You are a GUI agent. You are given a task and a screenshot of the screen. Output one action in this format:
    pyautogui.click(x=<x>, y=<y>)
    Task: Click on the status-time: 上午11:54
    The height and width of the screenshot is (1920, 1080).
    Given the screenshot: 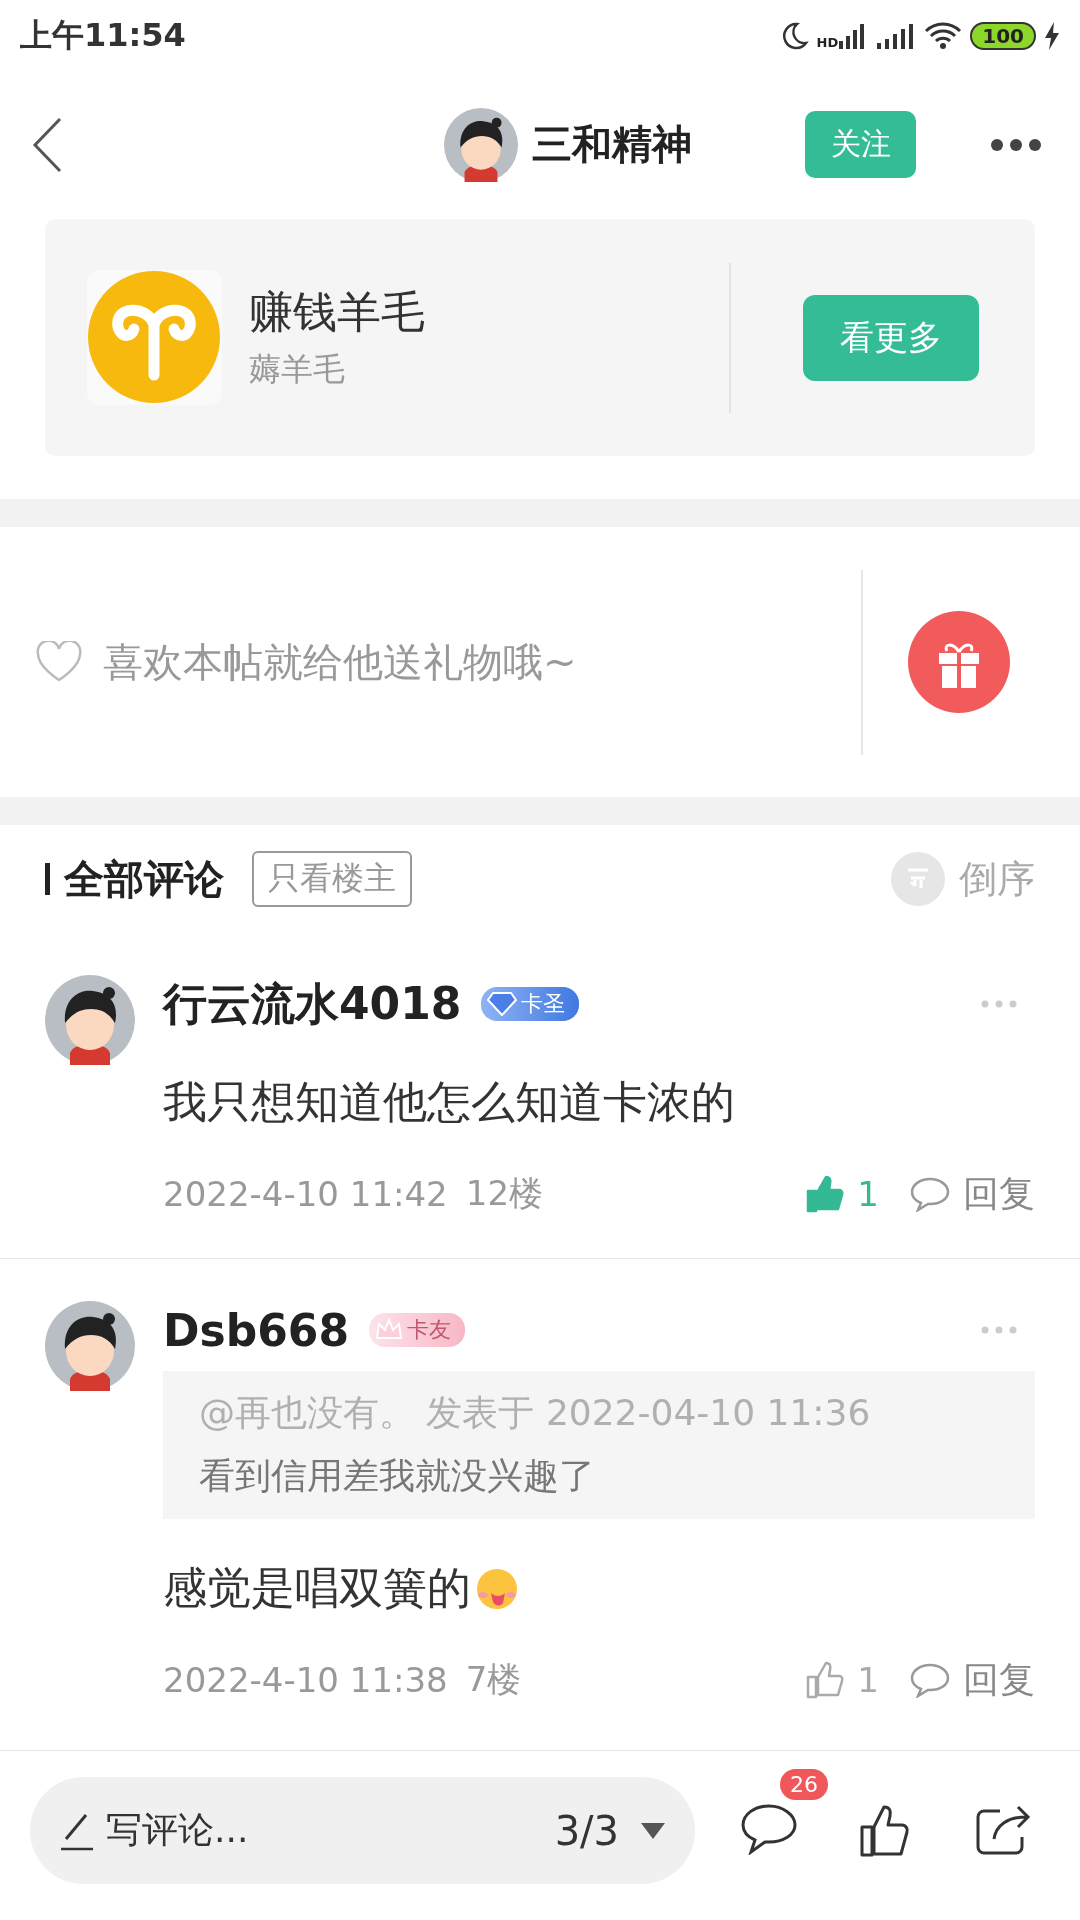 What is the action you would take?
    pyautogui.click(x=103, y=35)
    